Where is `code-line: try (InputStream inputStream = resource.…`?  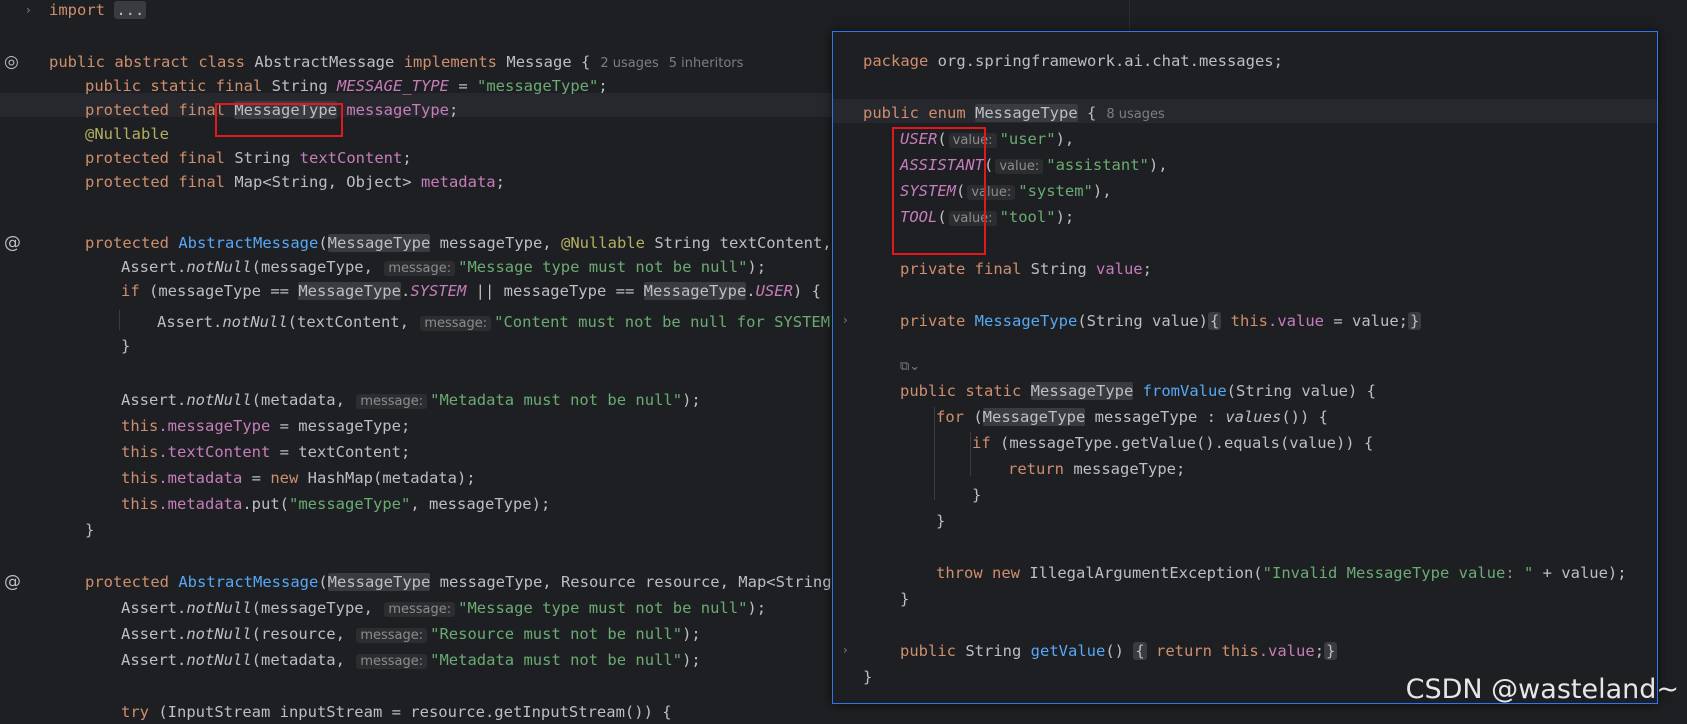
code-line: try (InputStream inputStream = resource.… is located at coordinates (396, 712).